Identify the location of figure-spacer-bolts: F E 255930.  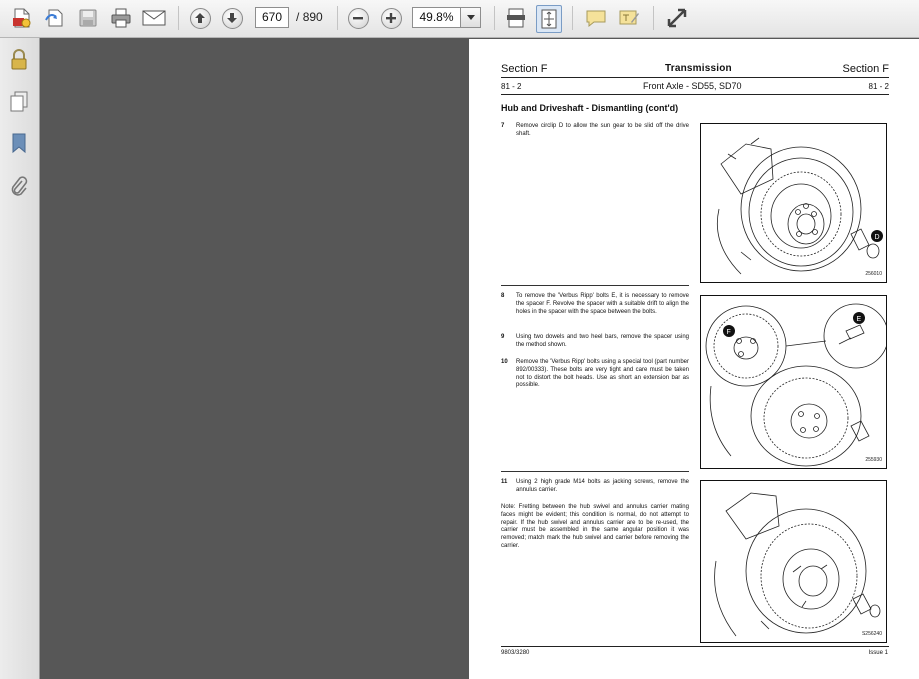
(794, 382).